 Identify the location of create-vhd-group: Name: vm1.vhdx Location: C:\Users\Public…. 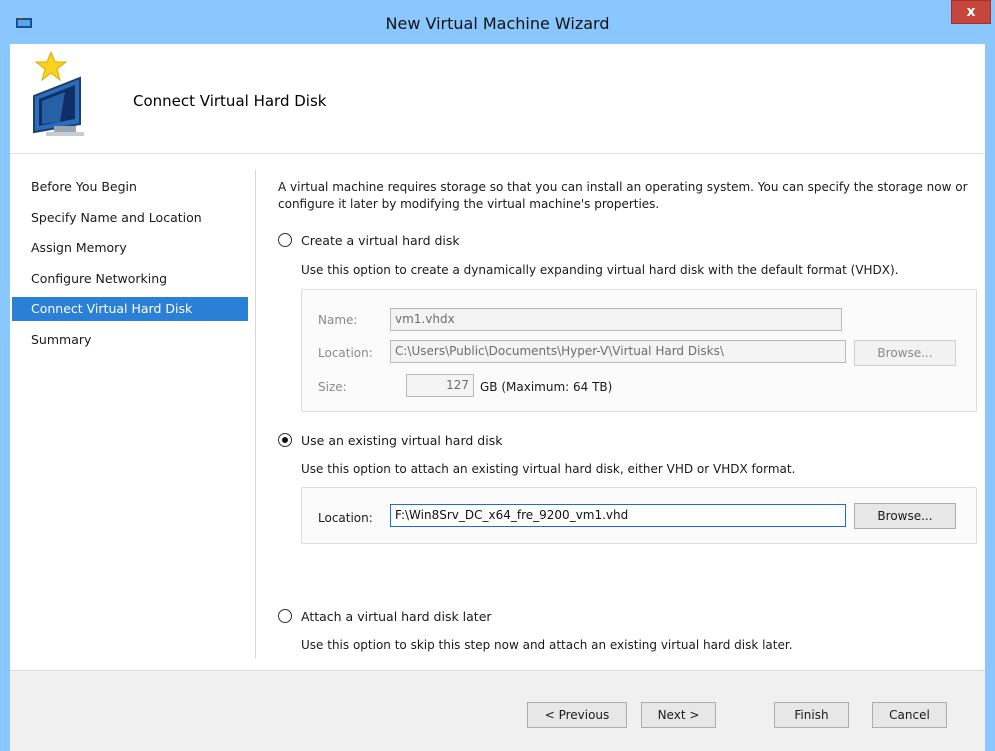
(639, 350).